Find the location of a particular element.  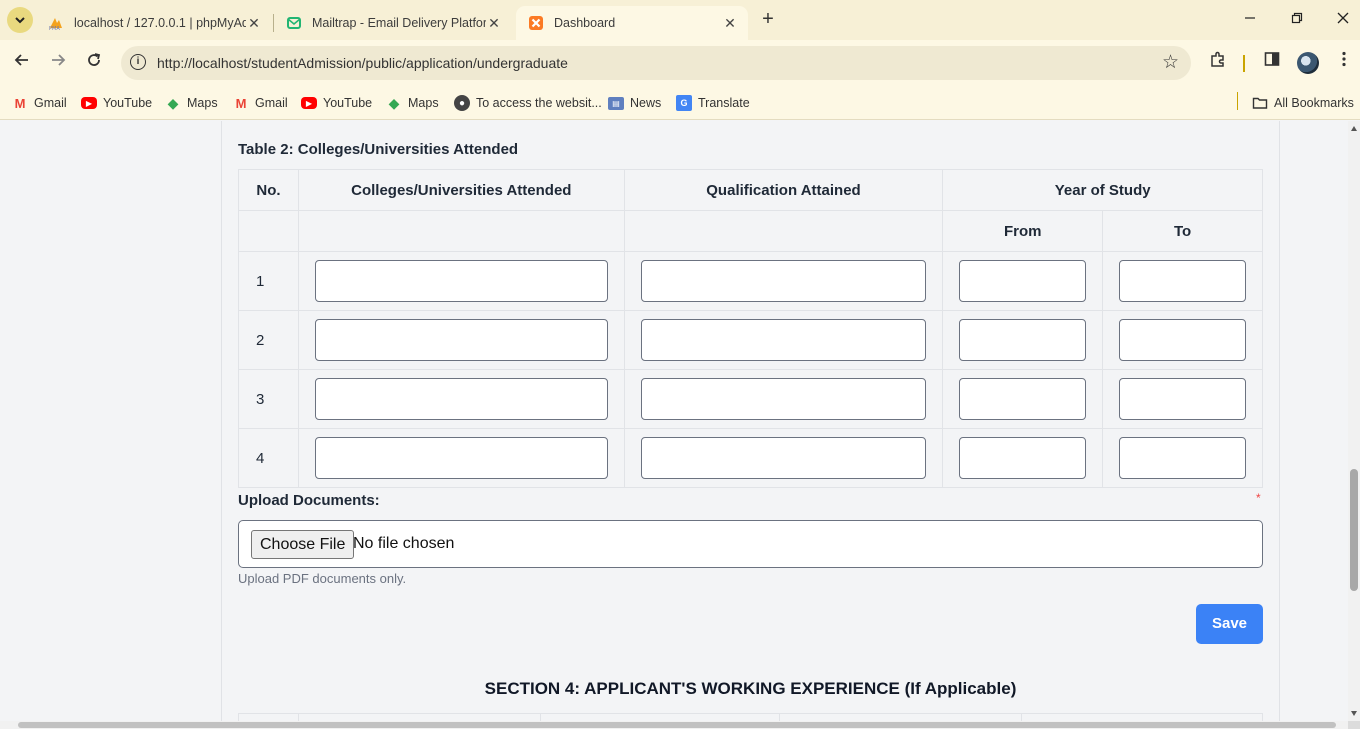

site-info-icon: i is located at coordinates (138, 62).